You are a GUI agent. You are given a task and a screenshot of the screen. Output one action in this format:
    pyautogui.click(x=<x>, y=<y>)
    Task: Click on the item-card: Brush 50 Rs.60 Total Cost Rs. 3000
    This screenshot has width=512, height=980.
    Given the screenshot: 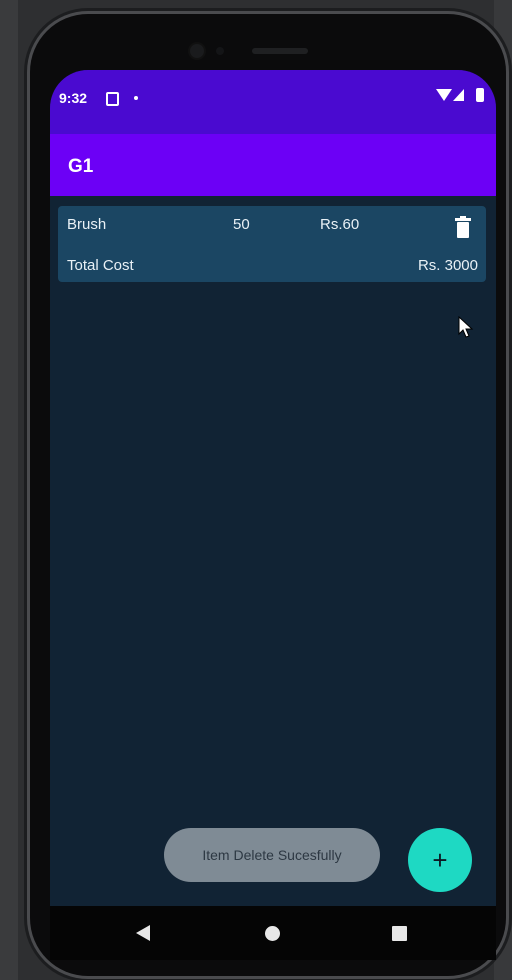 What is the action you would take?
    pyautogui.click(x=272, y=244)
    